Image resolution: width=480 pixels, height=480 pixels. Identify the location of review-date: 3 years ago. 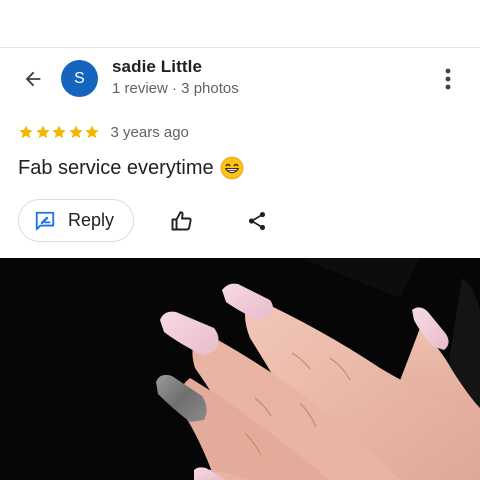
(149, 132).